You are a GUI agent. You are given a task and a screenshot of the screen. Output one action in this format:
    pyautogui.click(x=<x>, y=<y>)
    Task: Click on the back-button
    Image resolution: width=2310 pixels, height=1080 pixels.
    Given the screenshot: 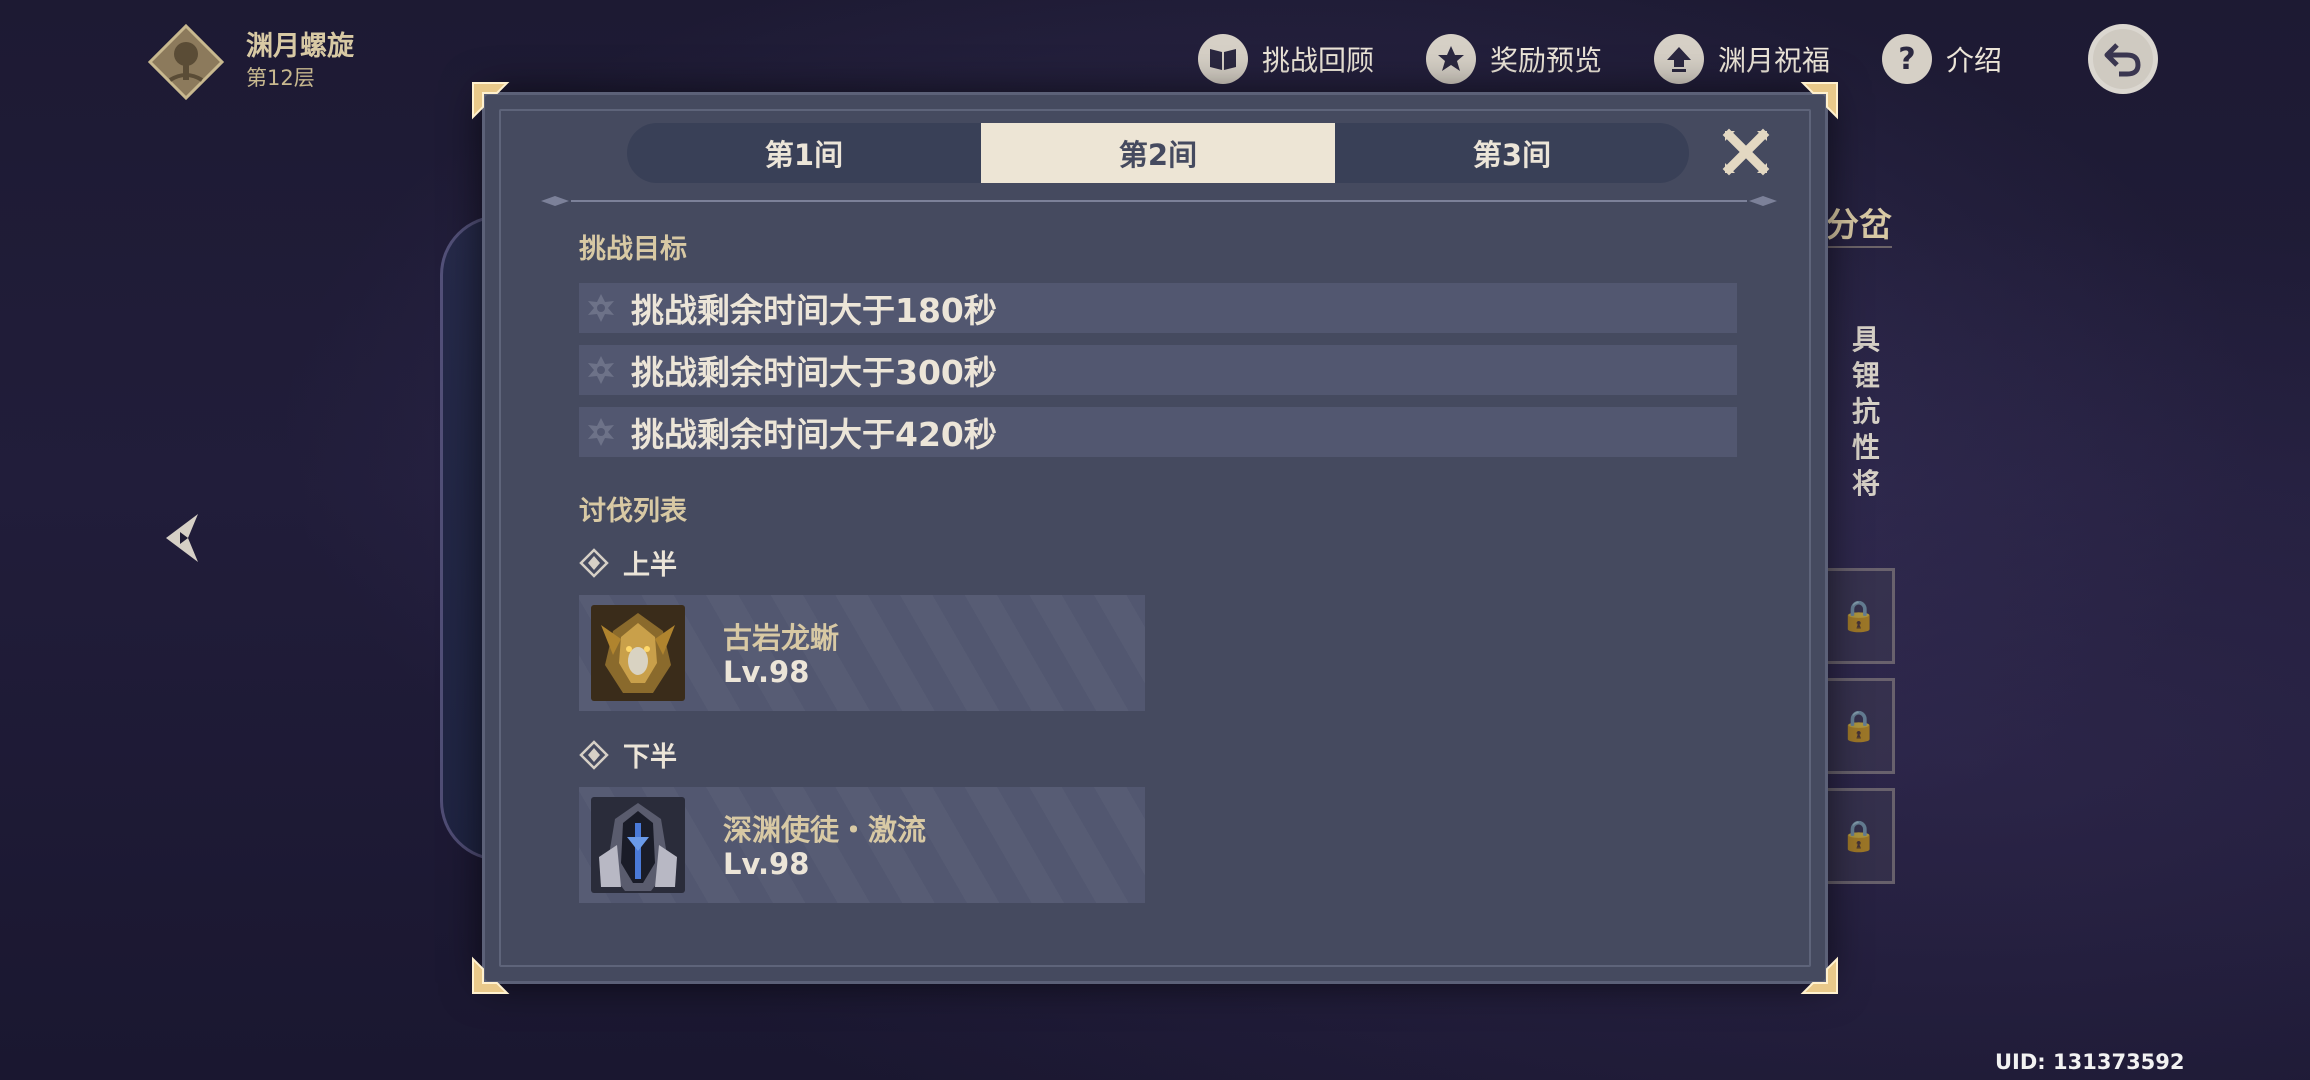 What is the action you would take?
    pyautogui.click(x=2123, y=59)
    